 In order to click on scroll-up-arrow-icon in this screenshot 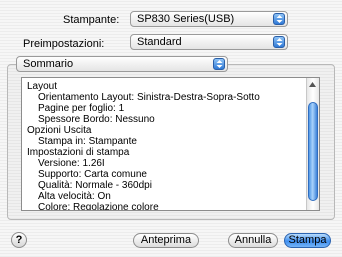, I will do `click(312, 85)`.